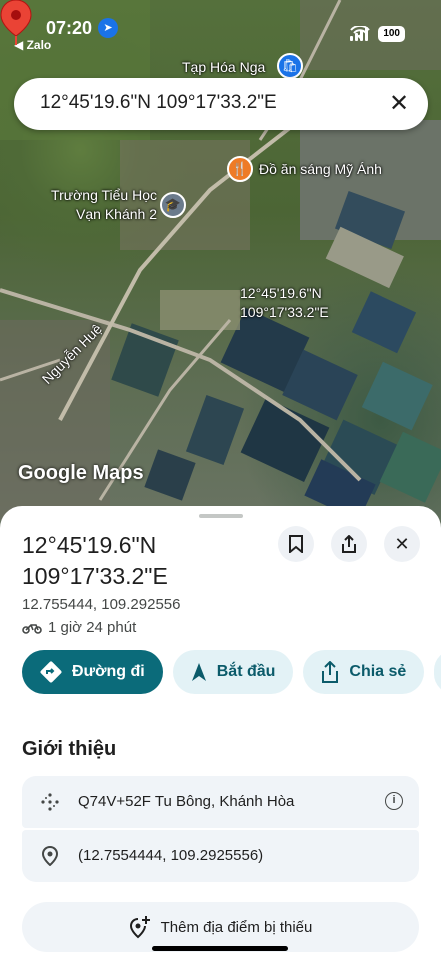 This screenshot has width=441, height=960. I want to click on poi-label-school: Trường Tiểu Học Vạn Khánh 2, so click(99, 205).